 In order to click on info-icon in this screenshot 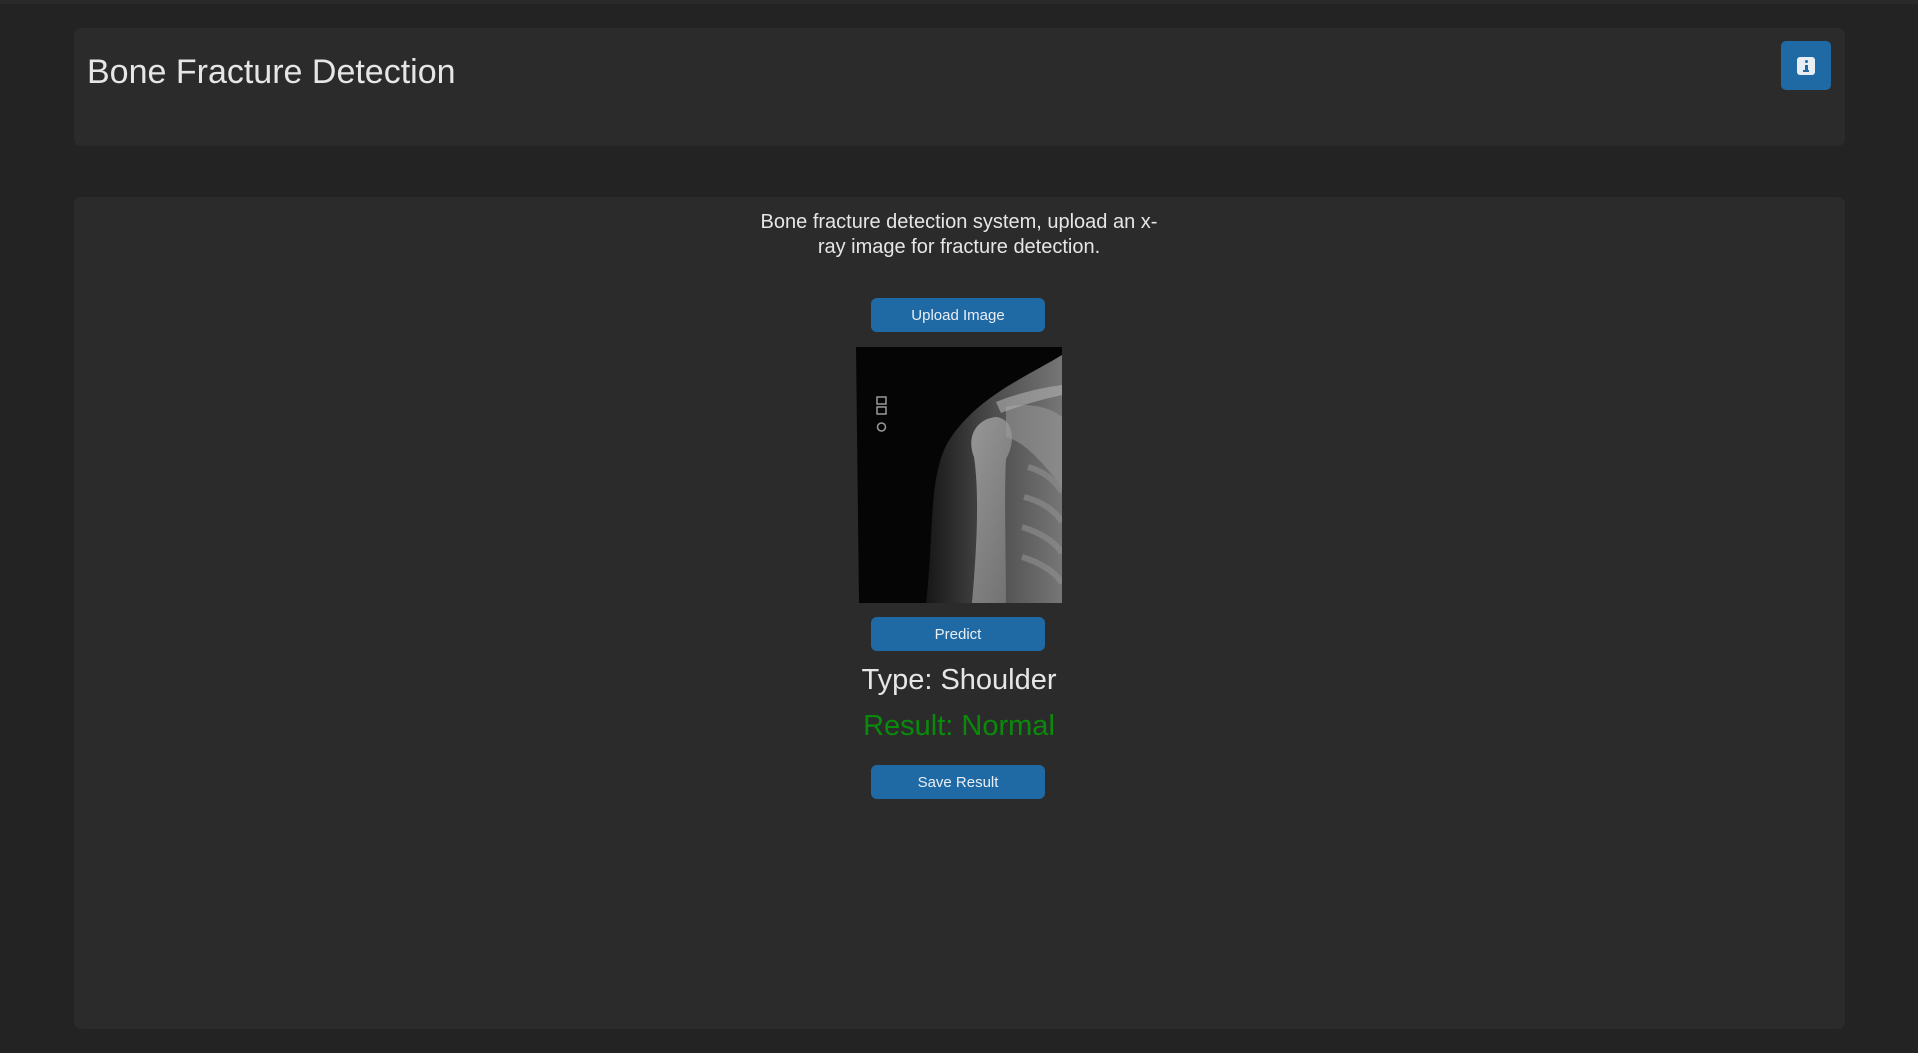, I will do `click(1806, 65)`.